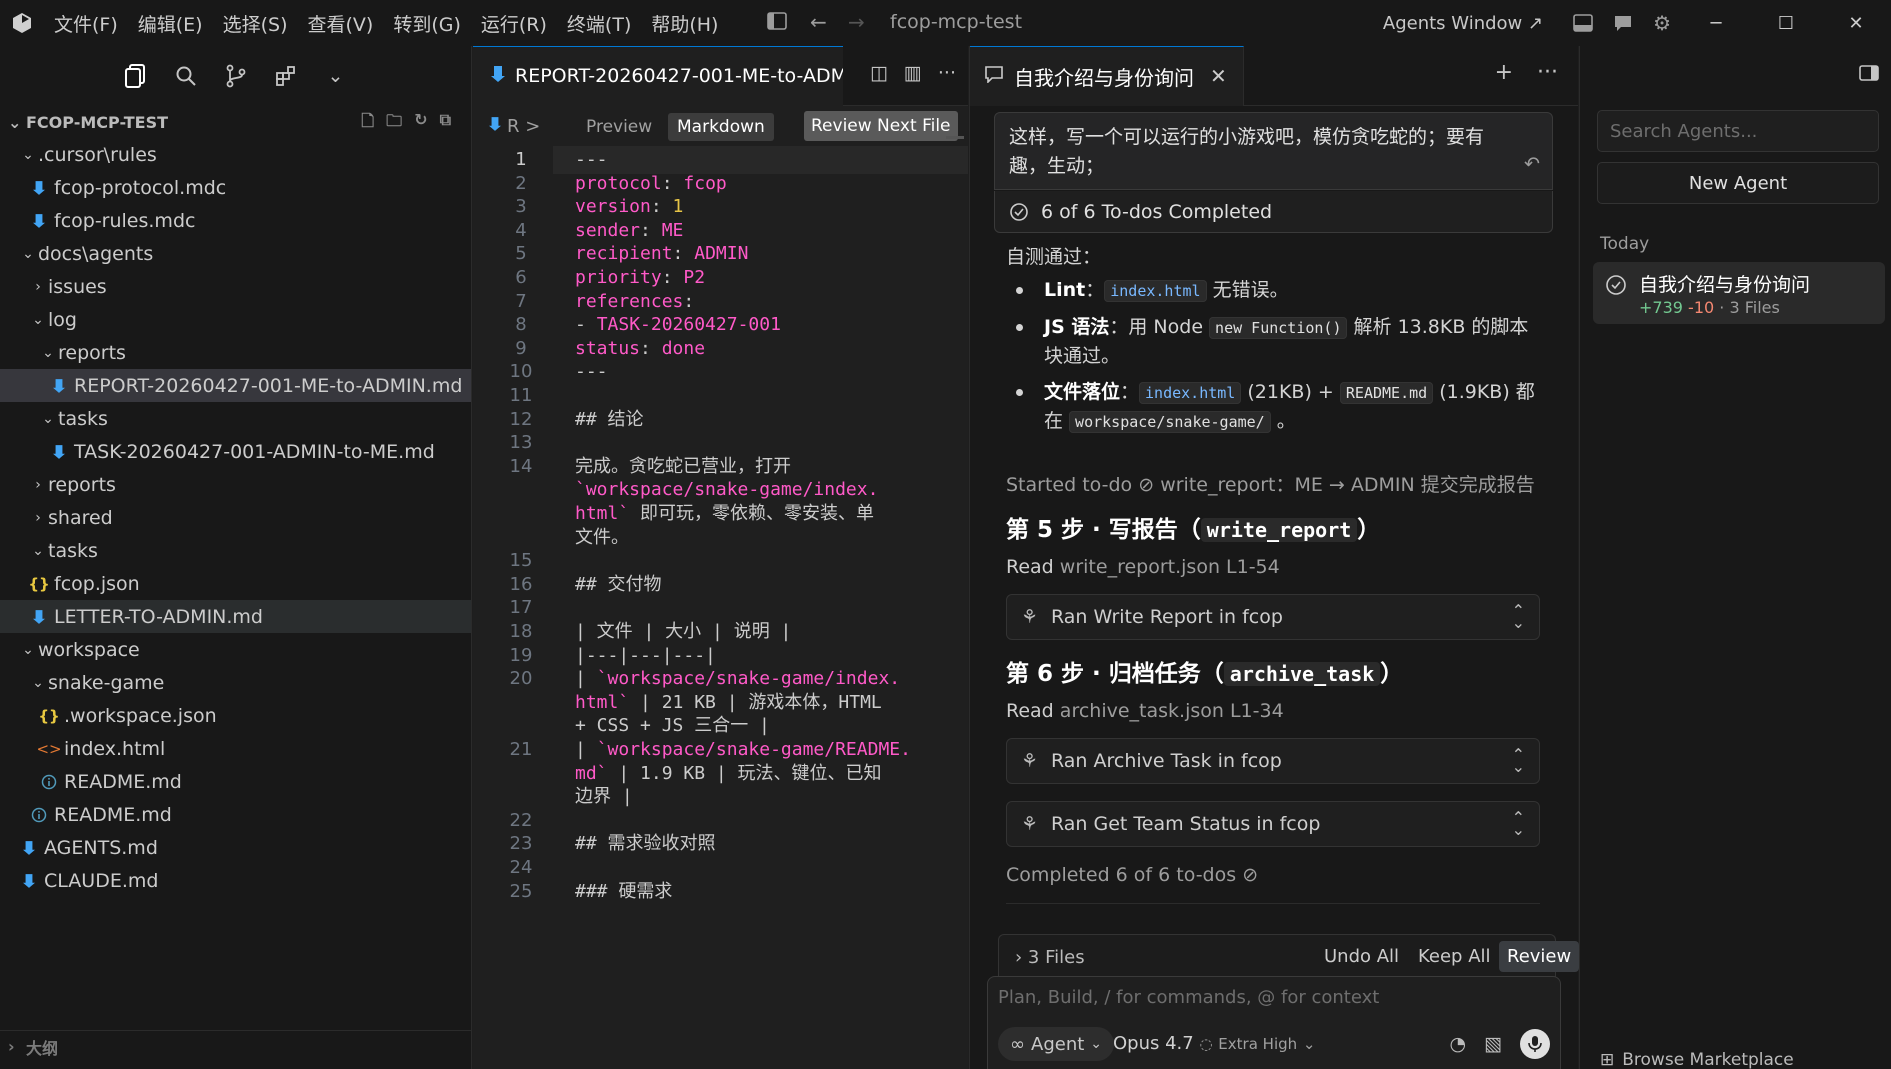 The height and width of the screenshot is (1069, 1891). Describe the element at coordinates (235, 154) in the screenshot. I see `tree-item: ⌄ .cursor\rules` at that location.